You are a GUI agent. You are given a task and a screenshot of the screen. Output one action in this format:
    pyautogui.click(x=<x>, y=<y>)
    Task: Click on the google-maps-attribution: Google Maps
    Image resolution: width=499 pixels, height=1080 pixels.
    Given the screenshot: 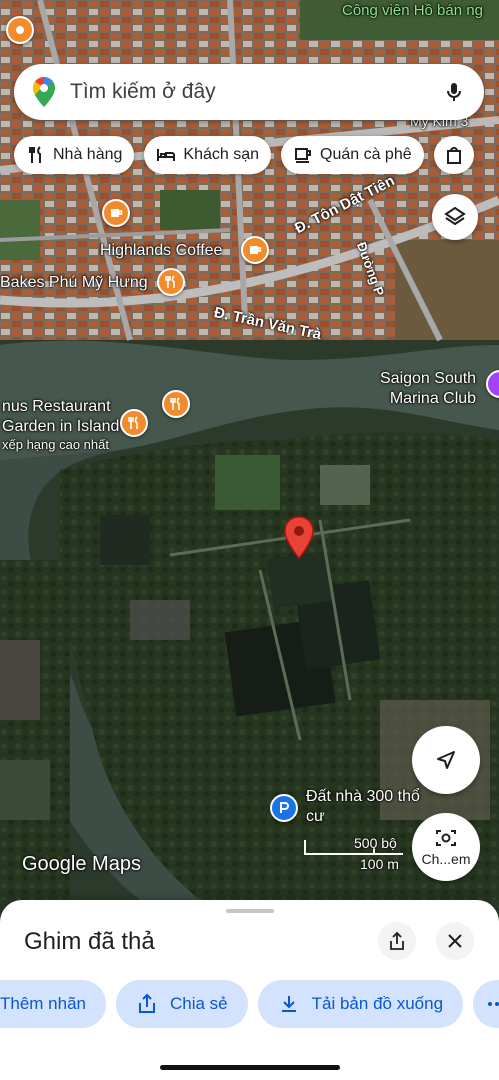 What is the action you would take?
    pyautogui.click(x=81, y=864)
    